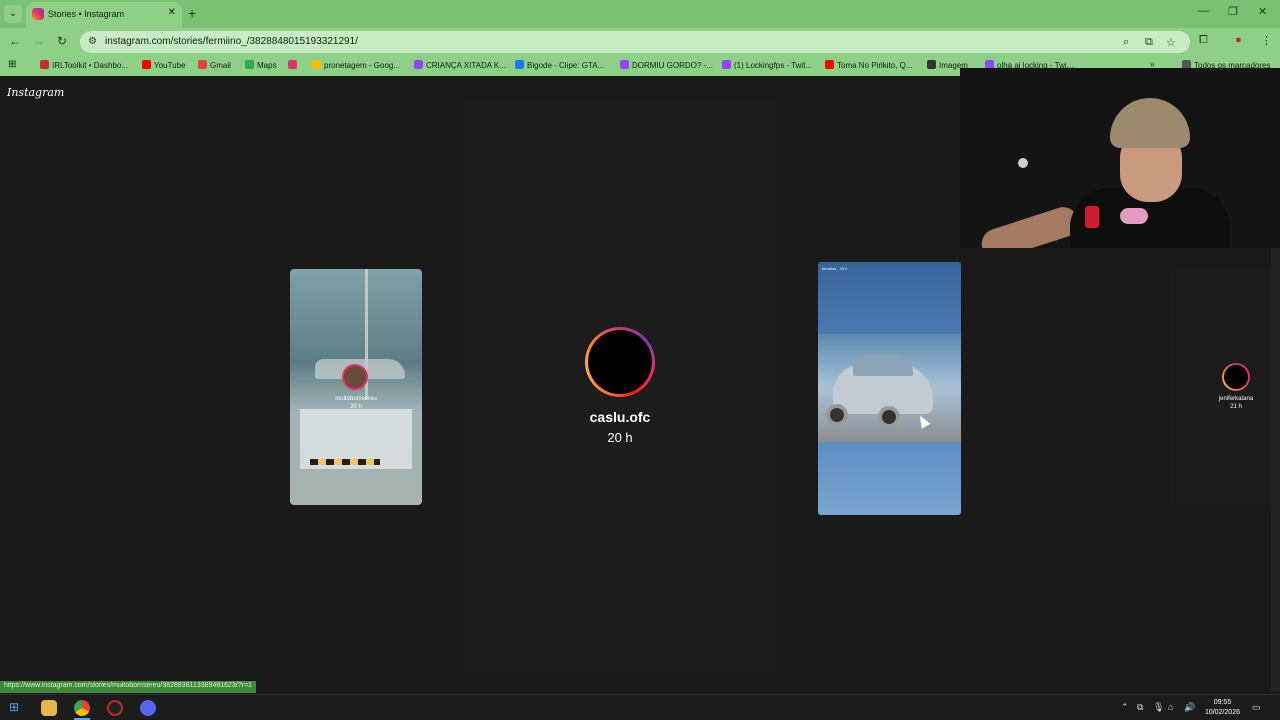  What do you see at coordinates (163, 65) in the screenshot?
I see `bookmark-item: YouTube` at bounding box center [163, 65].